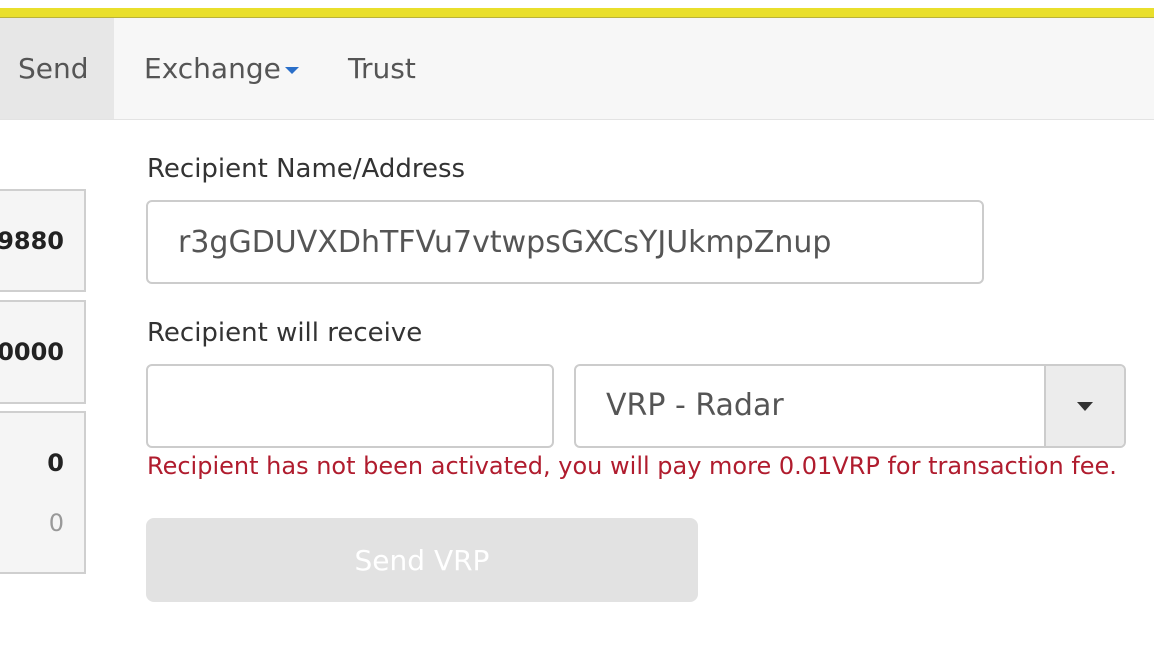  I want to click on balance-card: 0000, so click(43, 352).